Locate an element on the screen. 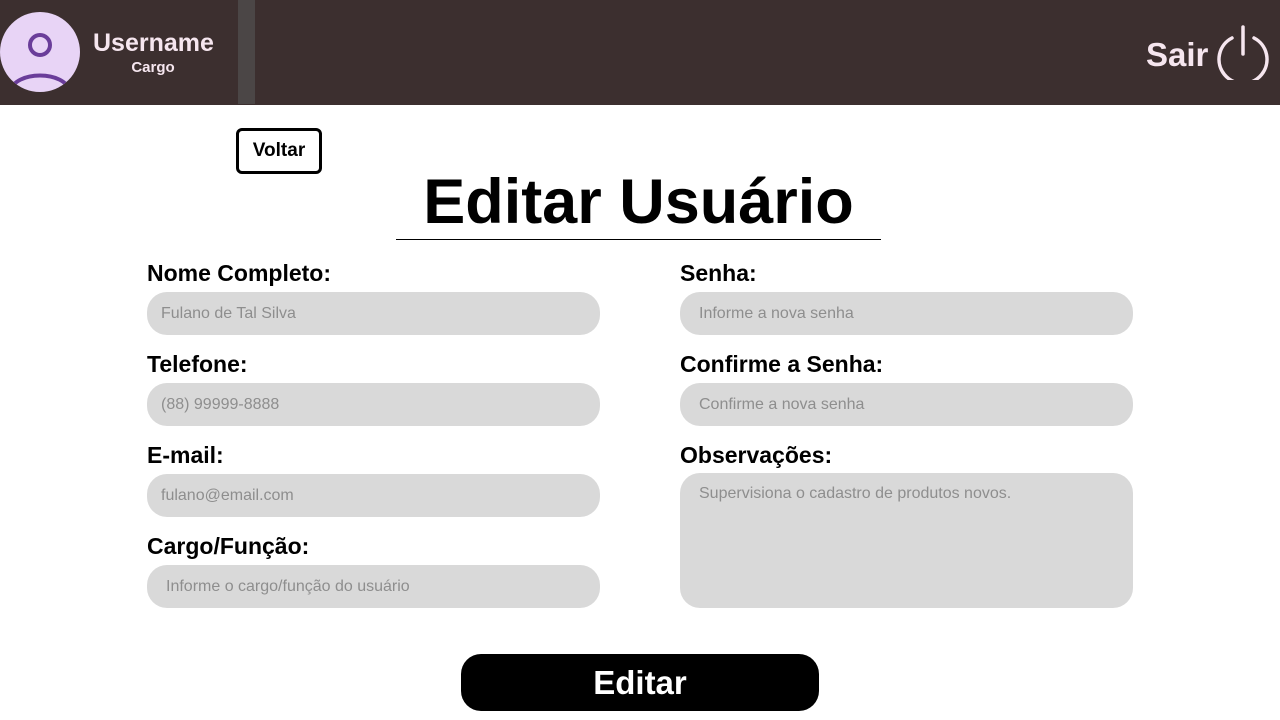  page-title: Editar Usuário is located at coordinates (638, 203).